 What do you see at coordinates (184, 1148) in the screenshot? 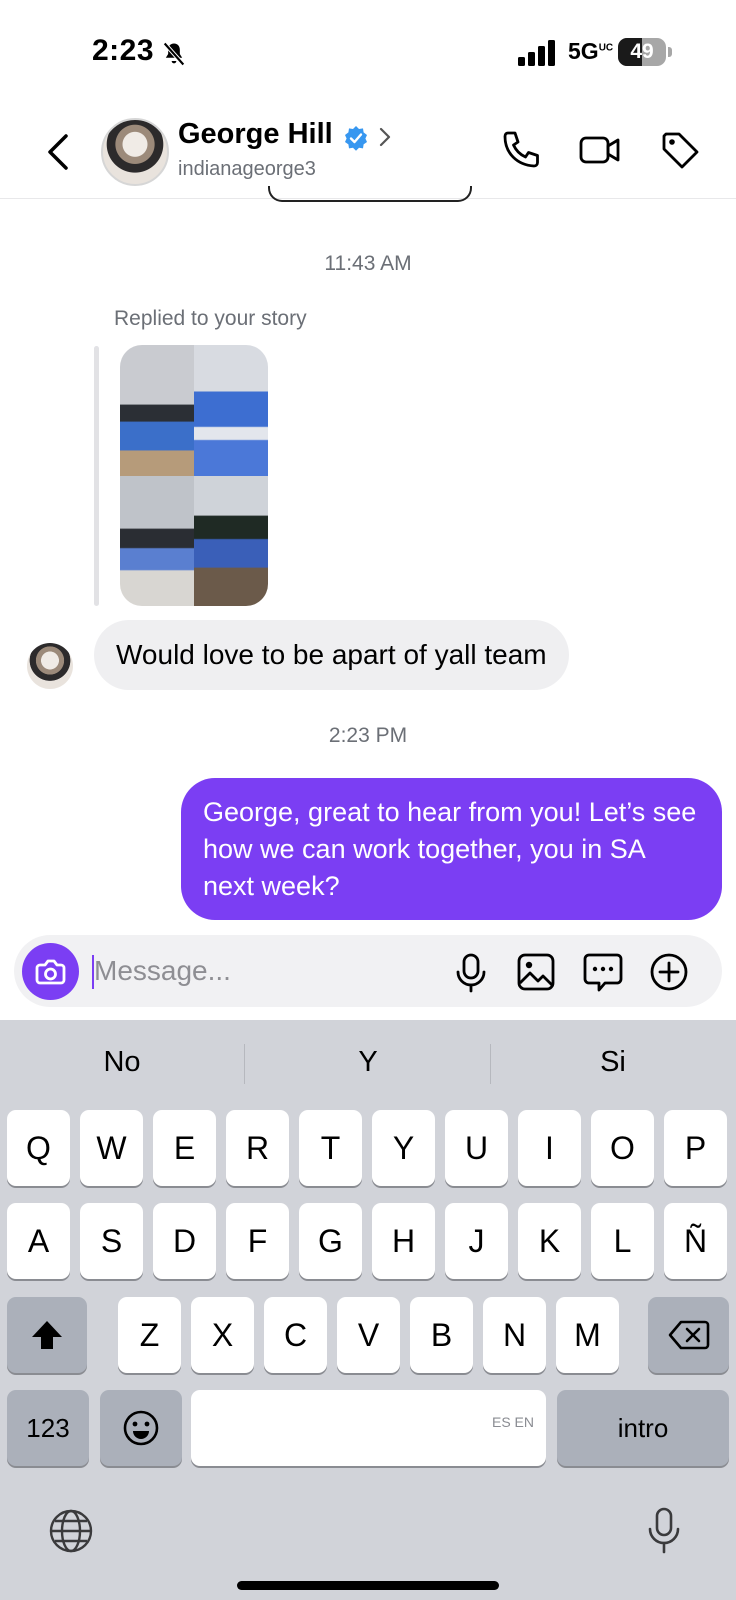
I see `key-e: E` at bounding box center [184, 1148].